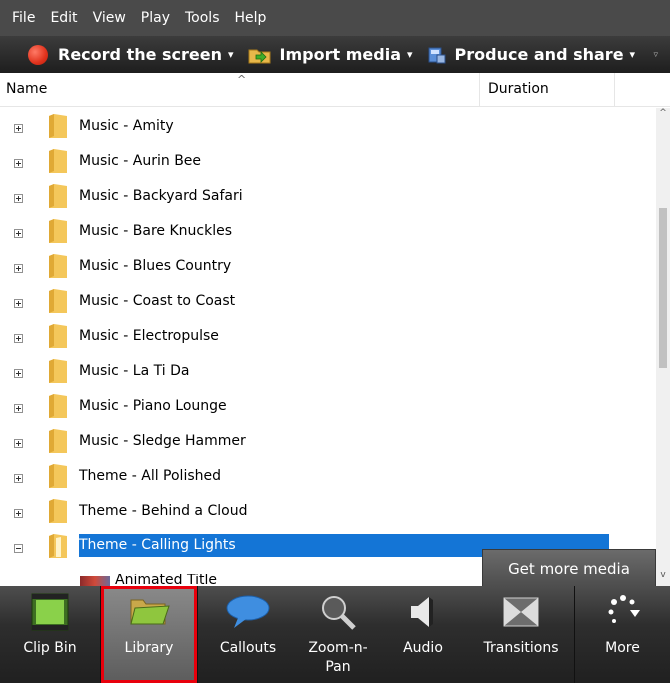 Image resolution: width=670 pixels, height=683 pixels. Describe the element at coordinates (521, 612) in the screenshot. I see `transitions-icon` at that location.